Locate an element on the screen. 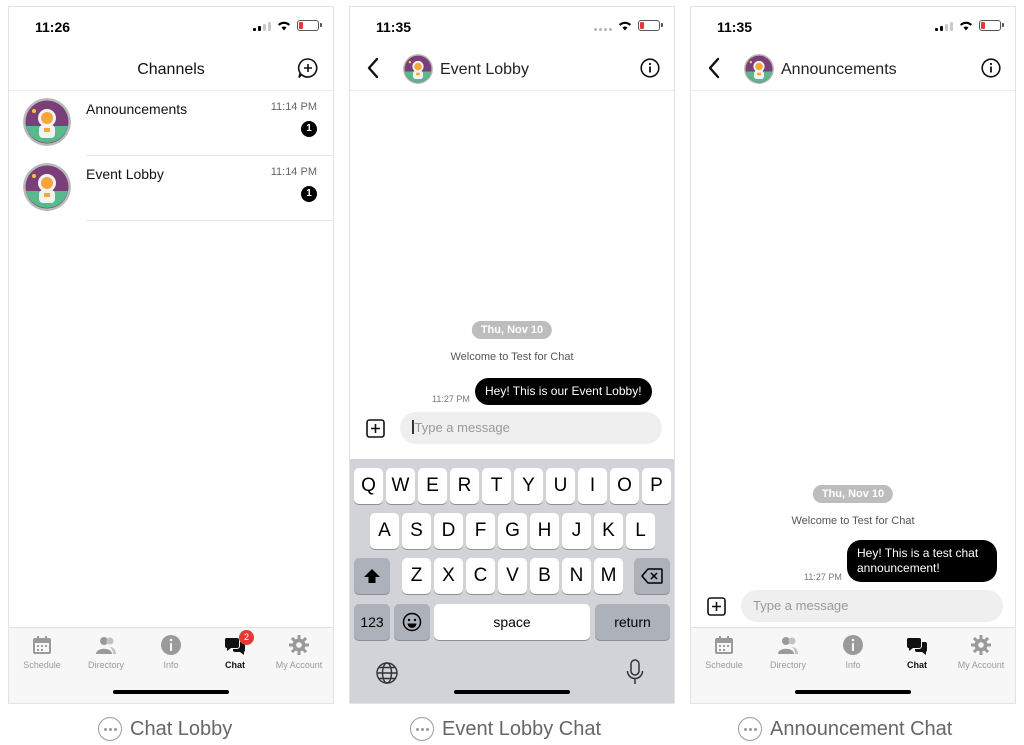 This screenshot has width=1024, height=745. key-g: G is located at coordinates (512, 531).